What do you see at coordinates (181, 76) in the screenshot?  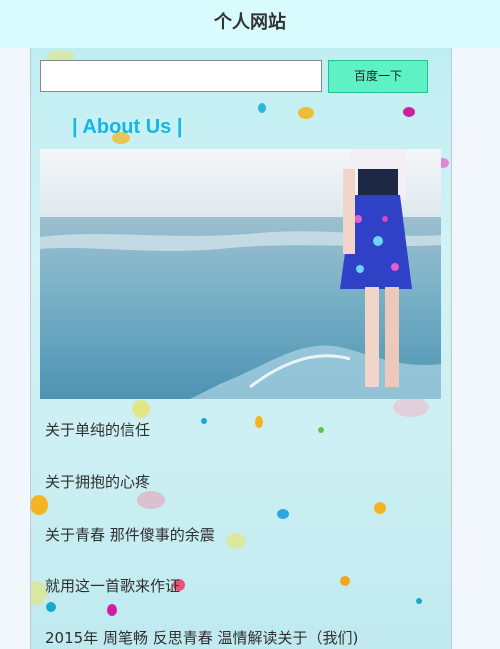 I see `search-input` at bounding box center [181, 76].